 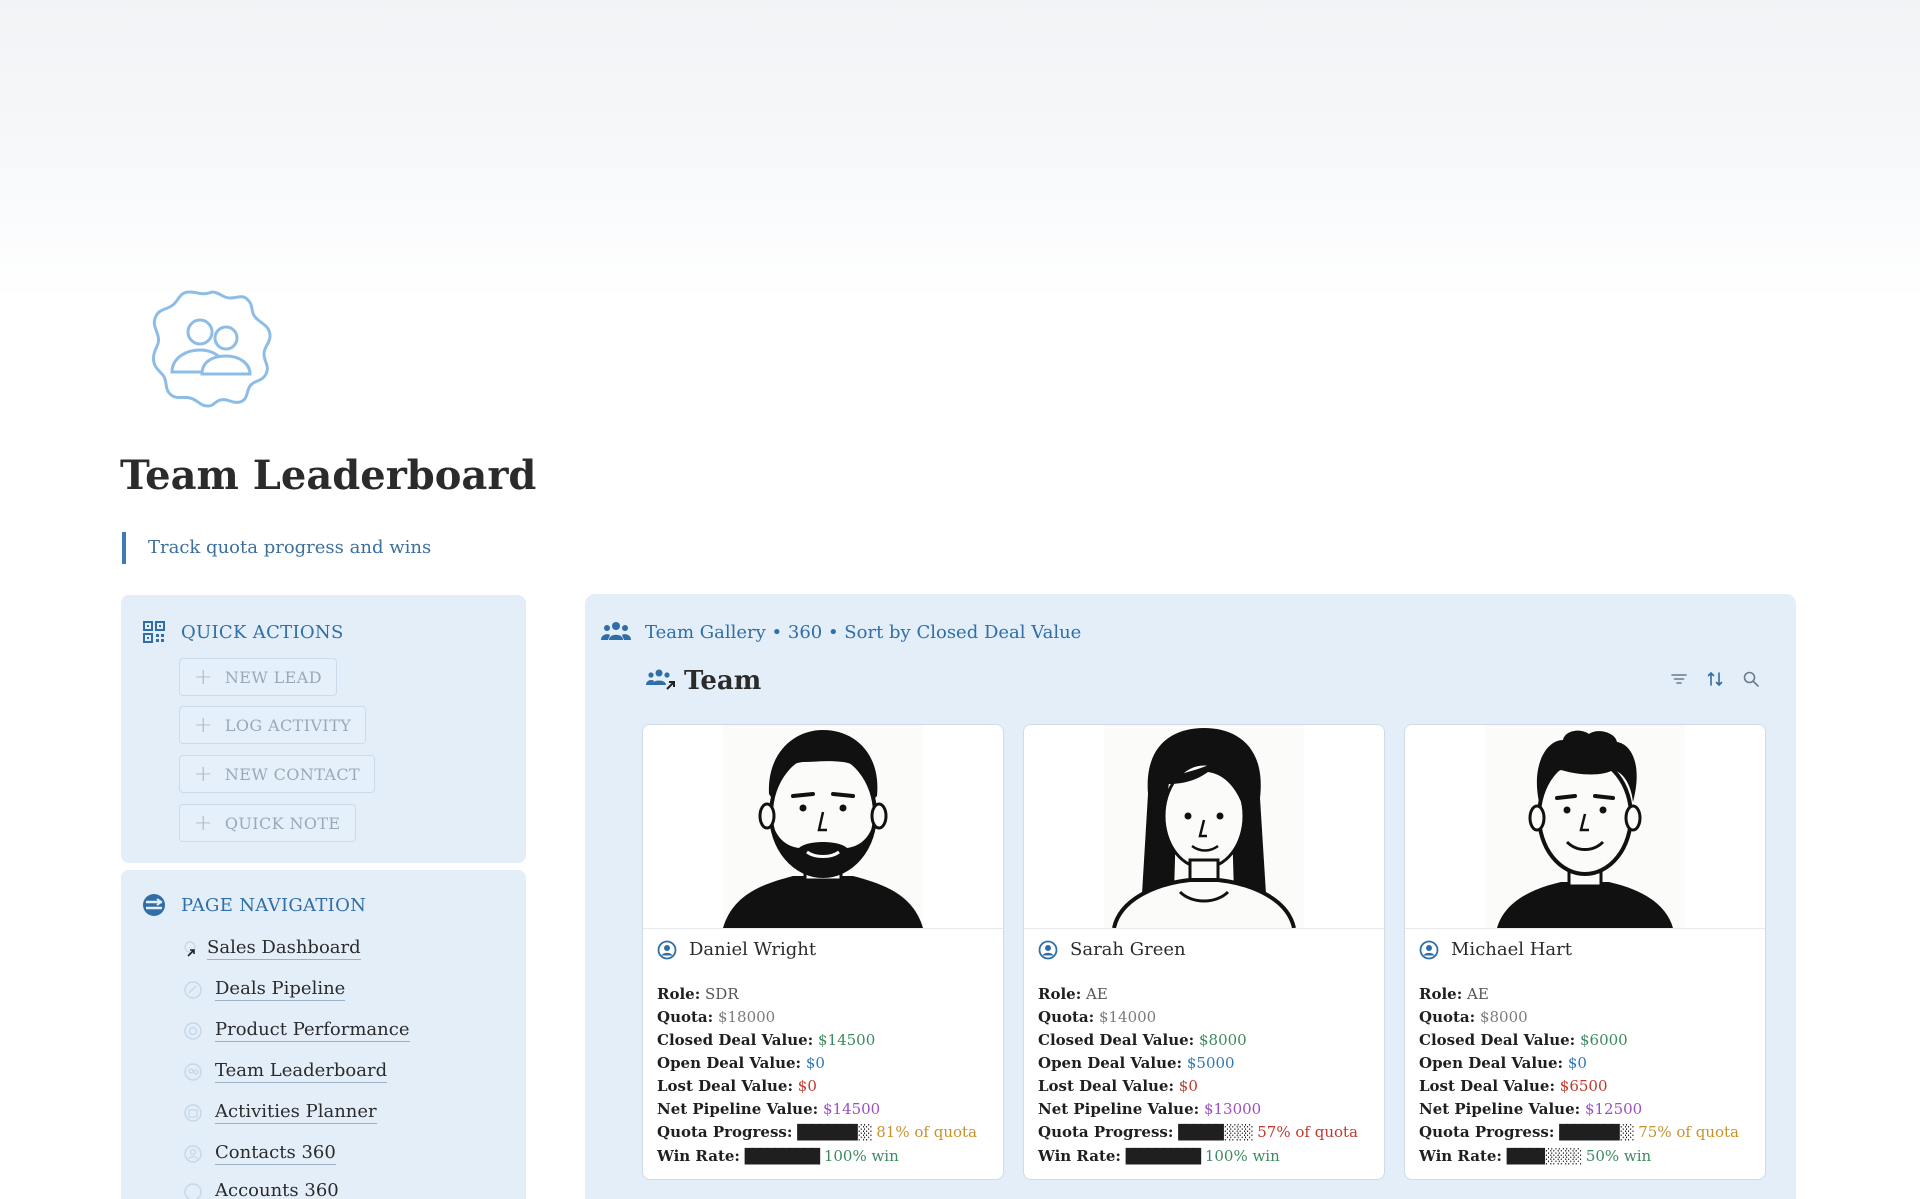 I want to click on quick-actions-title: QUICK ACTIONS, so click(x=262, y=632).